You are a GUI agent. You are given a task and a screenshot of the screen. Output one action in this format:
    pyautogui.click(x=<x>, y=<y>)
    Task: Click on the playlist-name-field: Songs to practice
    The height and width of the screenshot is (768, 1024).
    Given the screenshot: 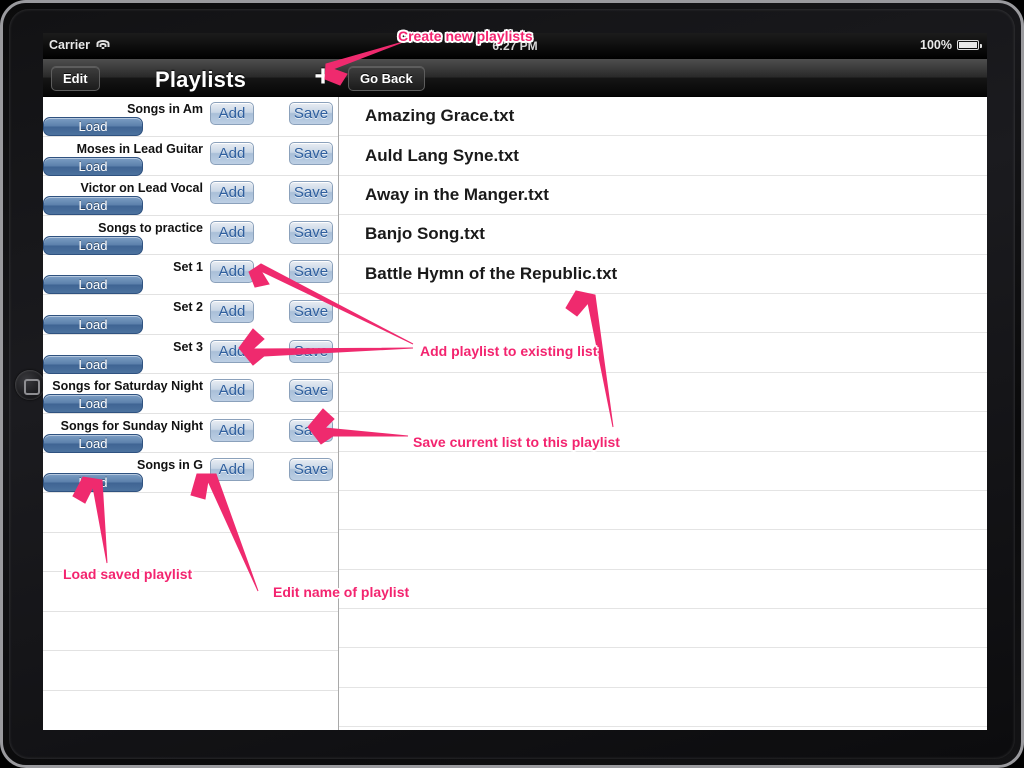 What is the action you would take?
    pyautogui.click(x=150, y=228)
    